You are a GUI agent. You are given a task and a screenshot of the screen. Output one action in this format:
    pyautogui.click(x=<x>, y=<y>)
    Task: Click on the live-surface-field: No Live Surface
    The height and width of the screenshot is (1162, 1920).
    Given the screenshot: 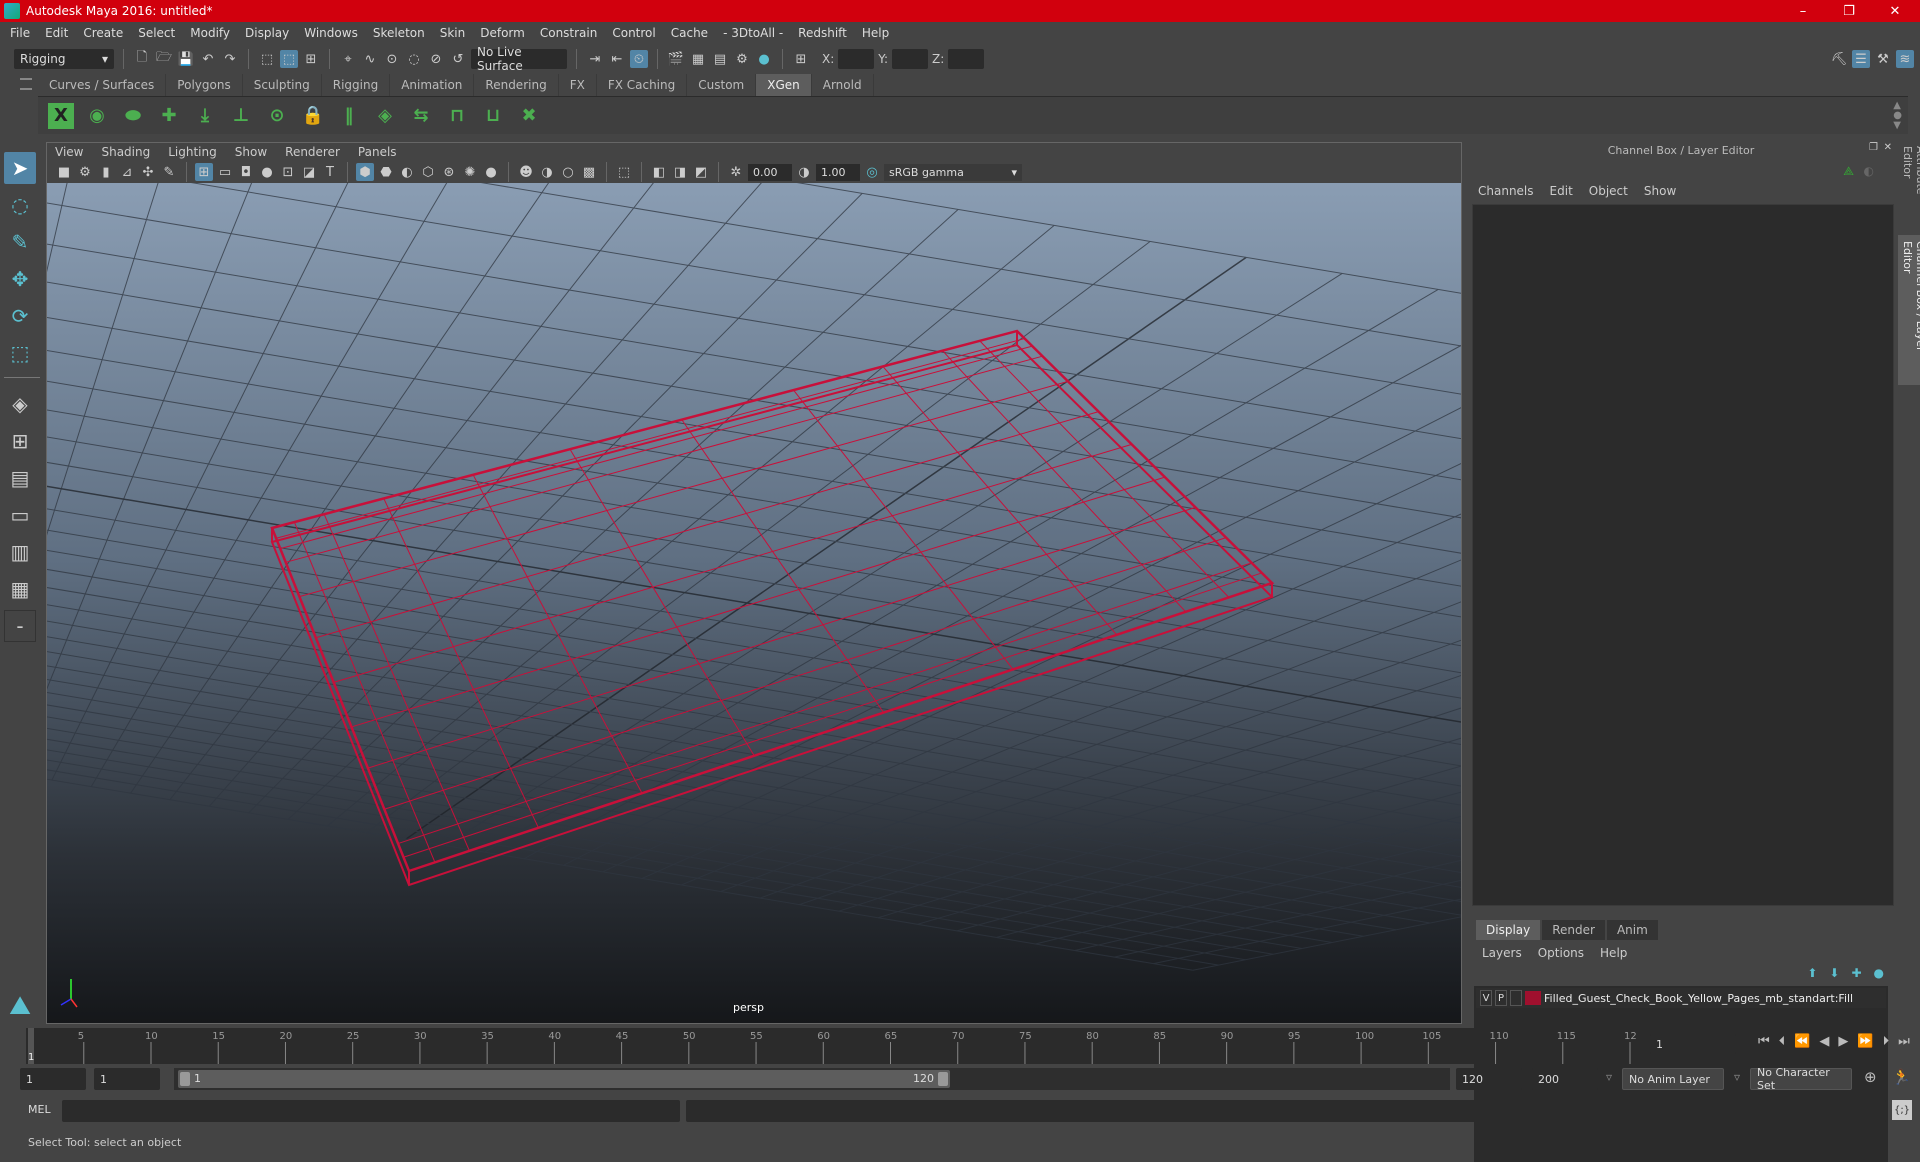 What is the action you would take?
    pyautogui.click(x=519, y=59)
    